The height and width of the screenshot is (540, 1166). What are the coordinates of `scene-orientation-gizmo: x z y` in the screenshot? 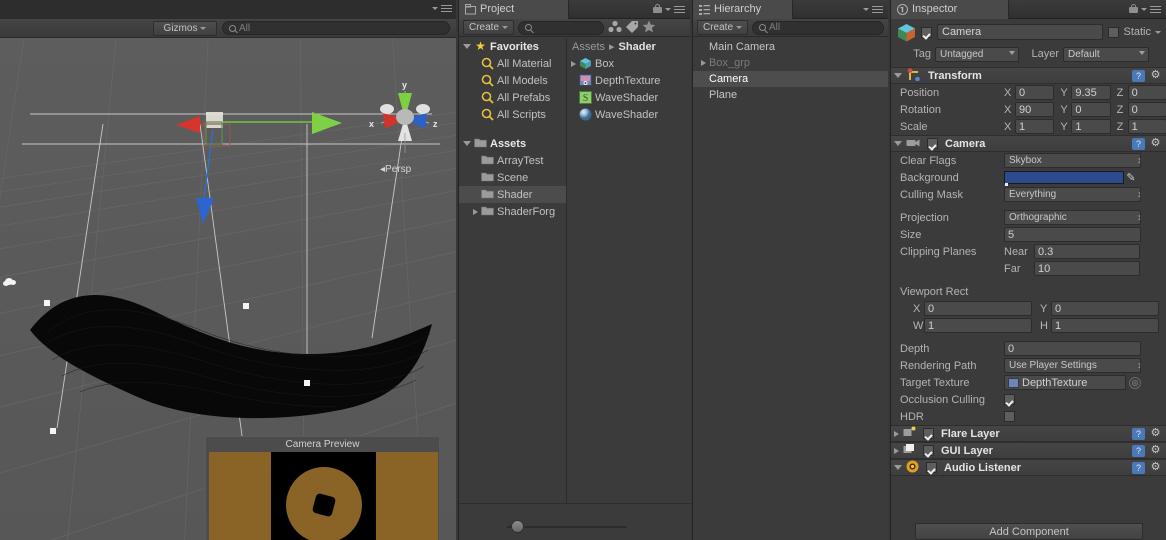 It's located at (404, 116).